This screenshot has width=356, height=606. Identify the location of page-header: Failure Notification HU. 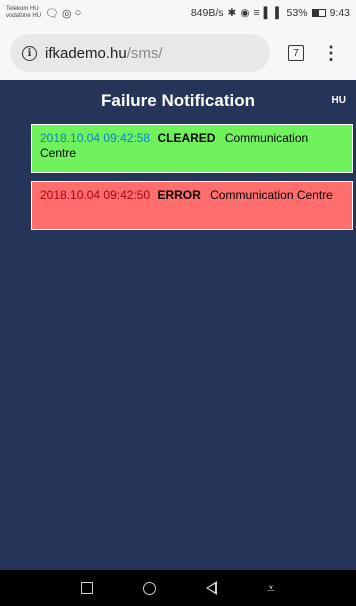
(178, 101).